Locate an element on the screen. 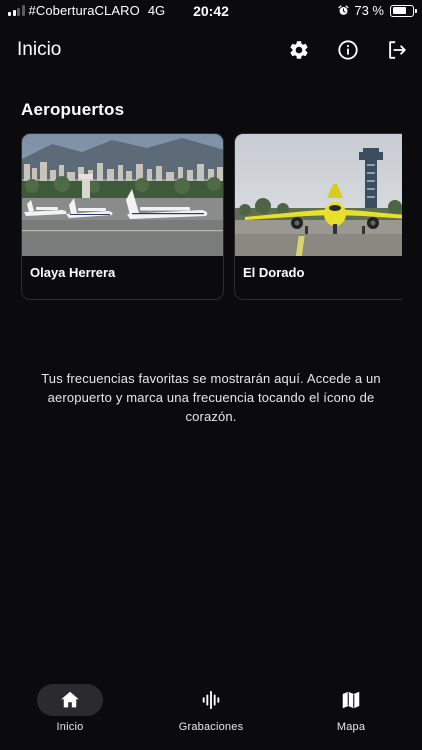 The width and height of the screenshot is (422, 750). battery-percent: 73 % is located at coordinates (369, 10).